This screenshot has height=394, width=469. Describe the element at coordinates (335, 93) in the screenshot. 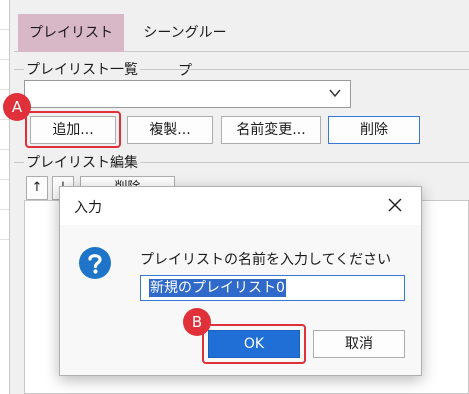

I see `chevron-down-icon` at that location.